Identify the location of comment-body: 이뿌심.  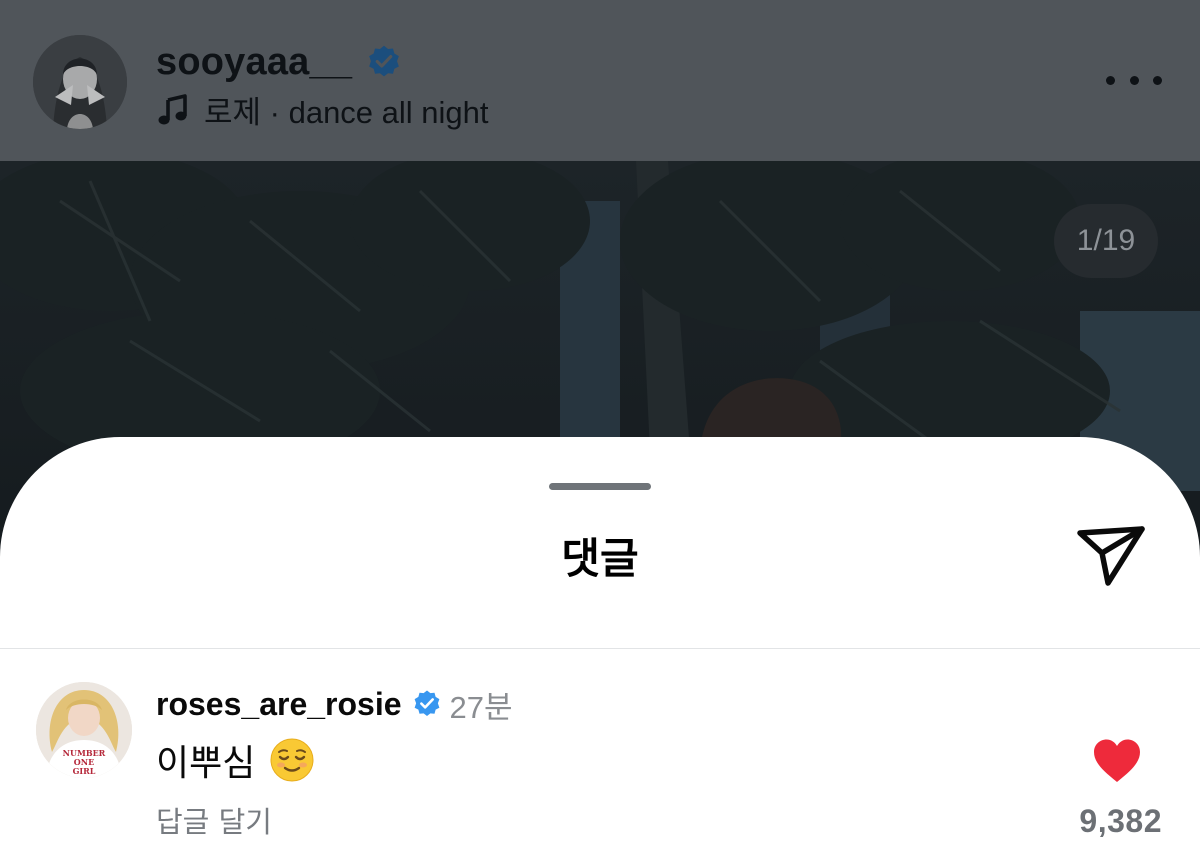
(235, 760).